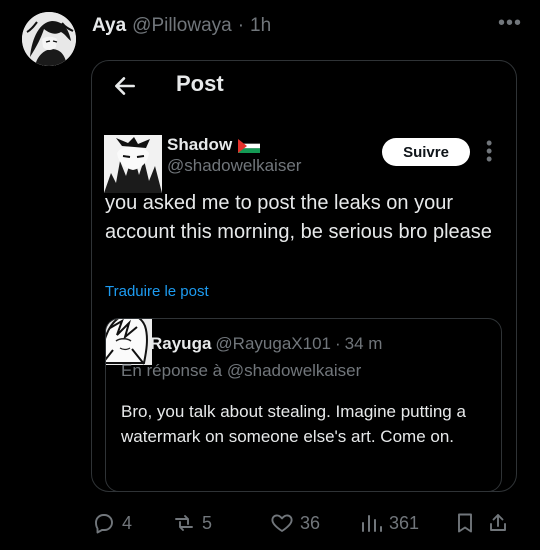 The height and width of the screenshot is (550, 540). I want to click on arrow-left-icon, so click(125, 86).